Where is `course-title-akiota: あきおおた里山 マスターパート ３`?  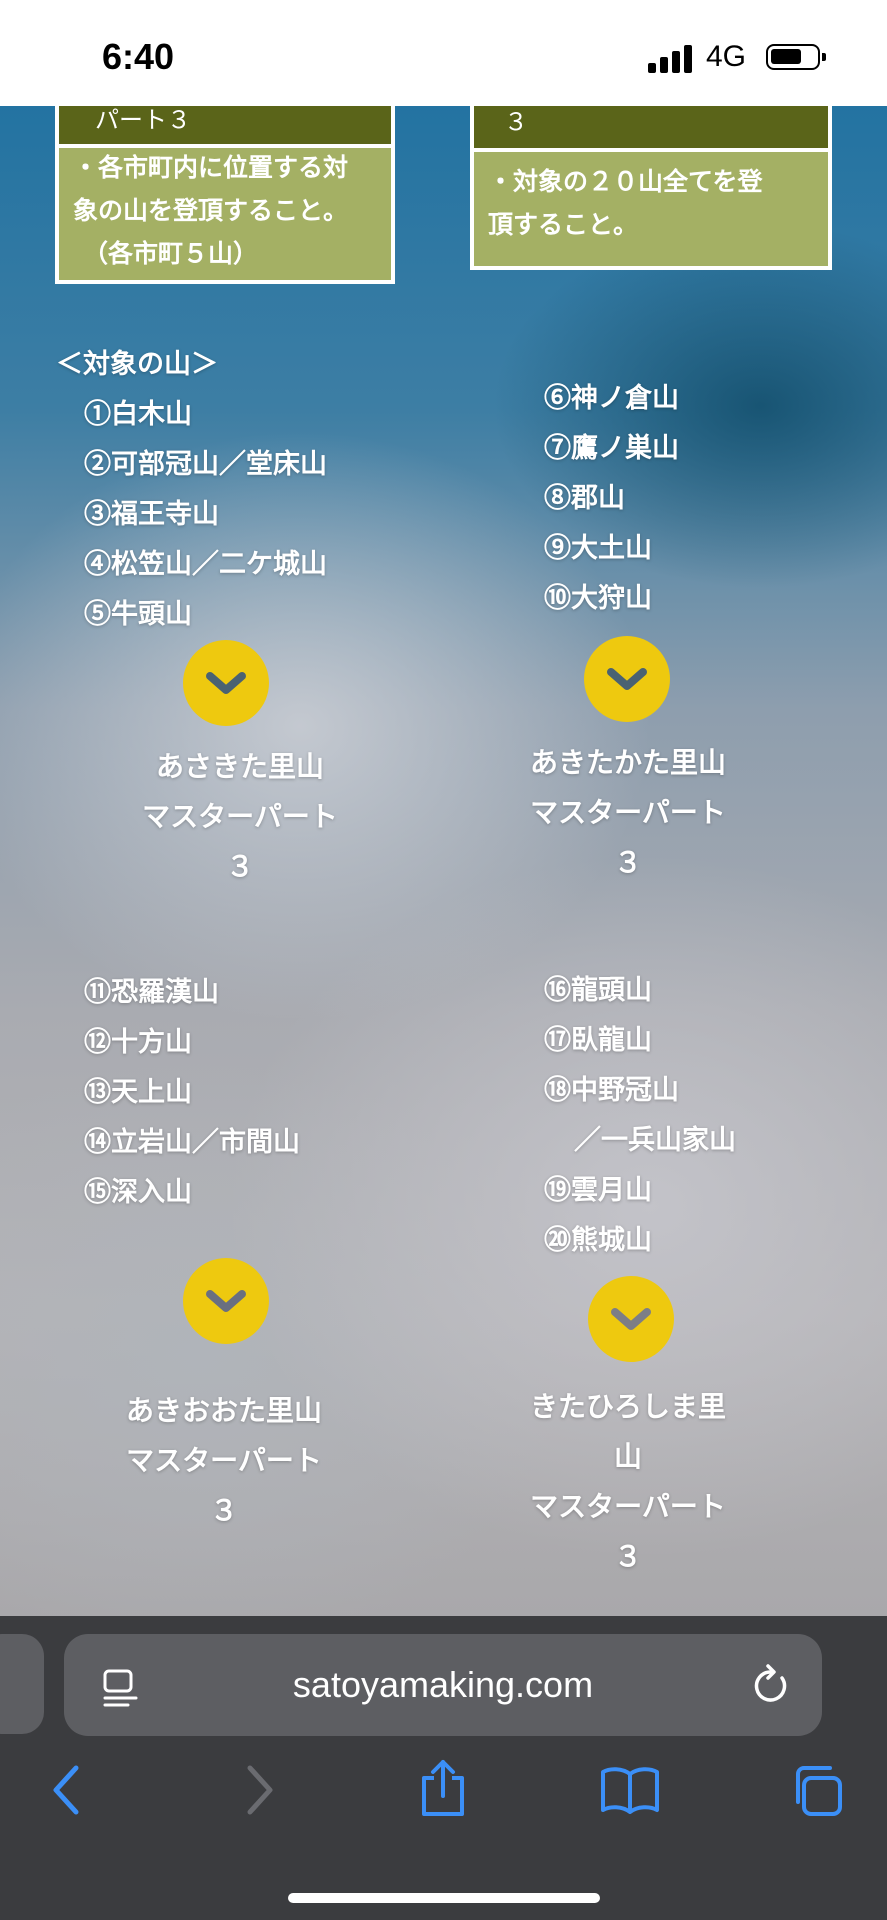
course-title-akiota: あきおおた里山 マスターパート ３ is located at coordinates (224, 1461).